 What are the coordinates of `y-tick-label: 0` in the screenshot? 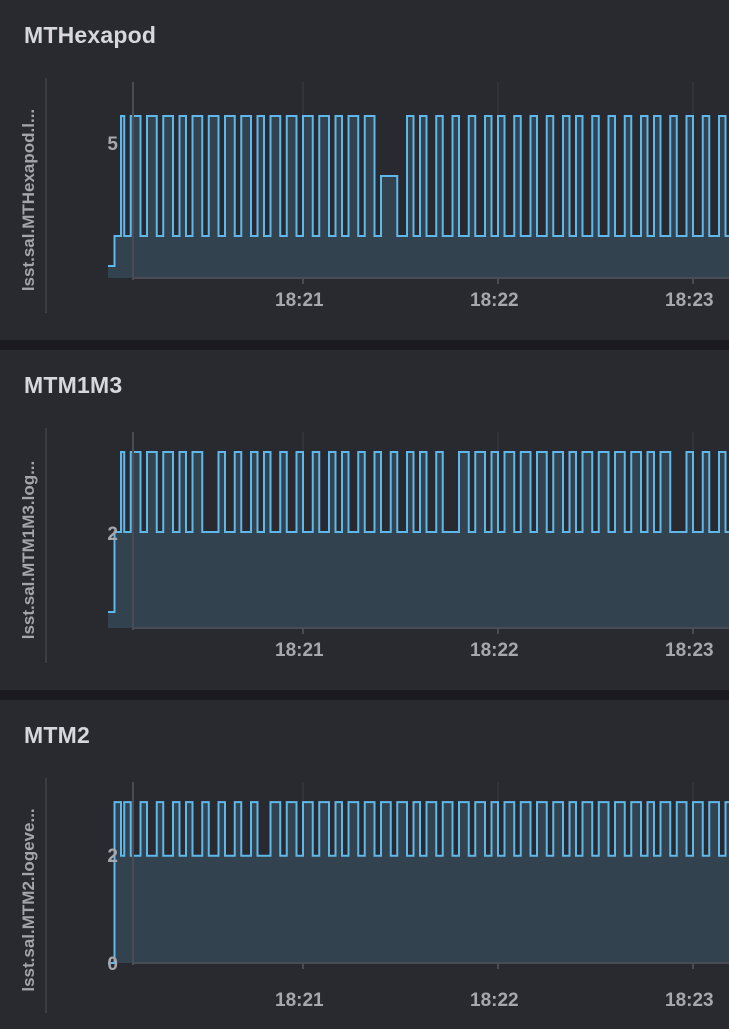 It's located at (112, 964).